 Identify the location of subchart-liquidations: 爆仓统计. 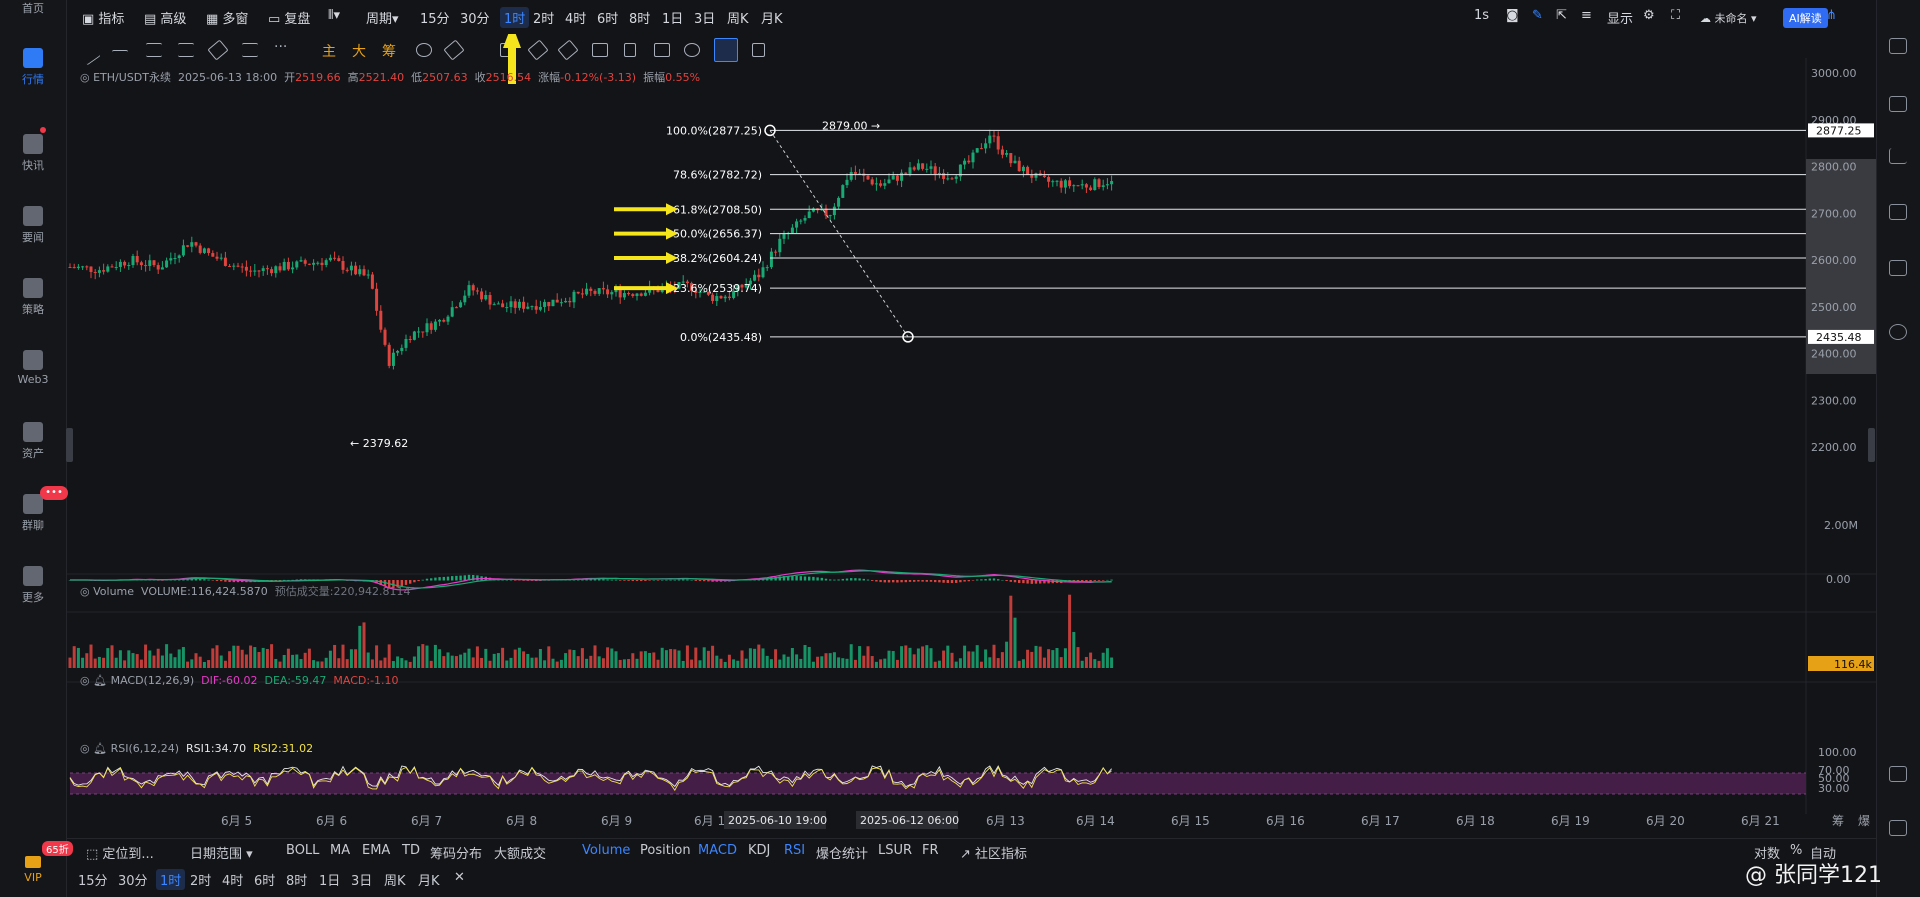
(842, 852).